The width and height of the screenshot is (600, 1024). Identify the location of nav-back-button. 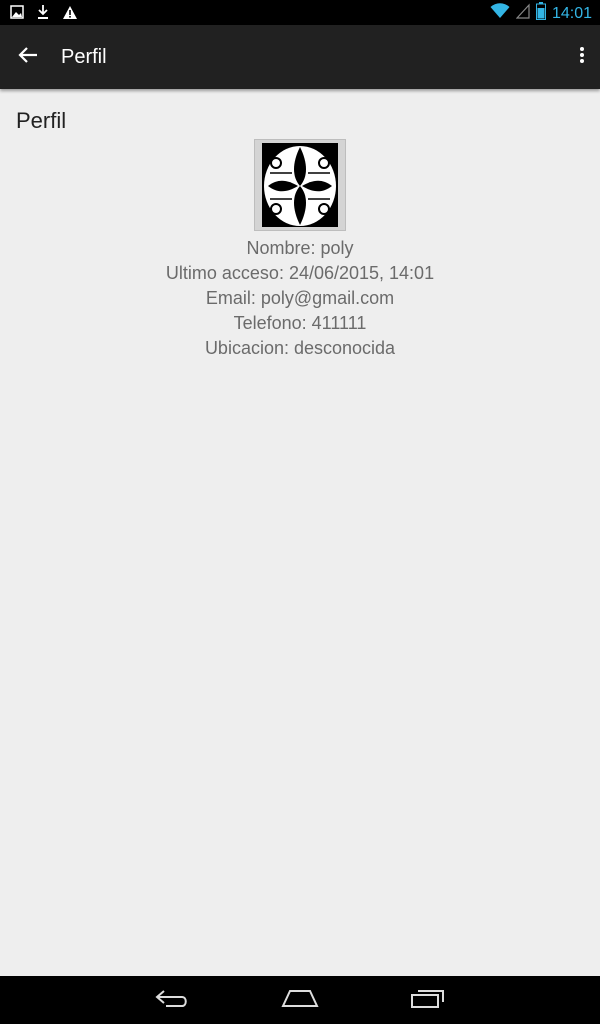
(172, 1000).